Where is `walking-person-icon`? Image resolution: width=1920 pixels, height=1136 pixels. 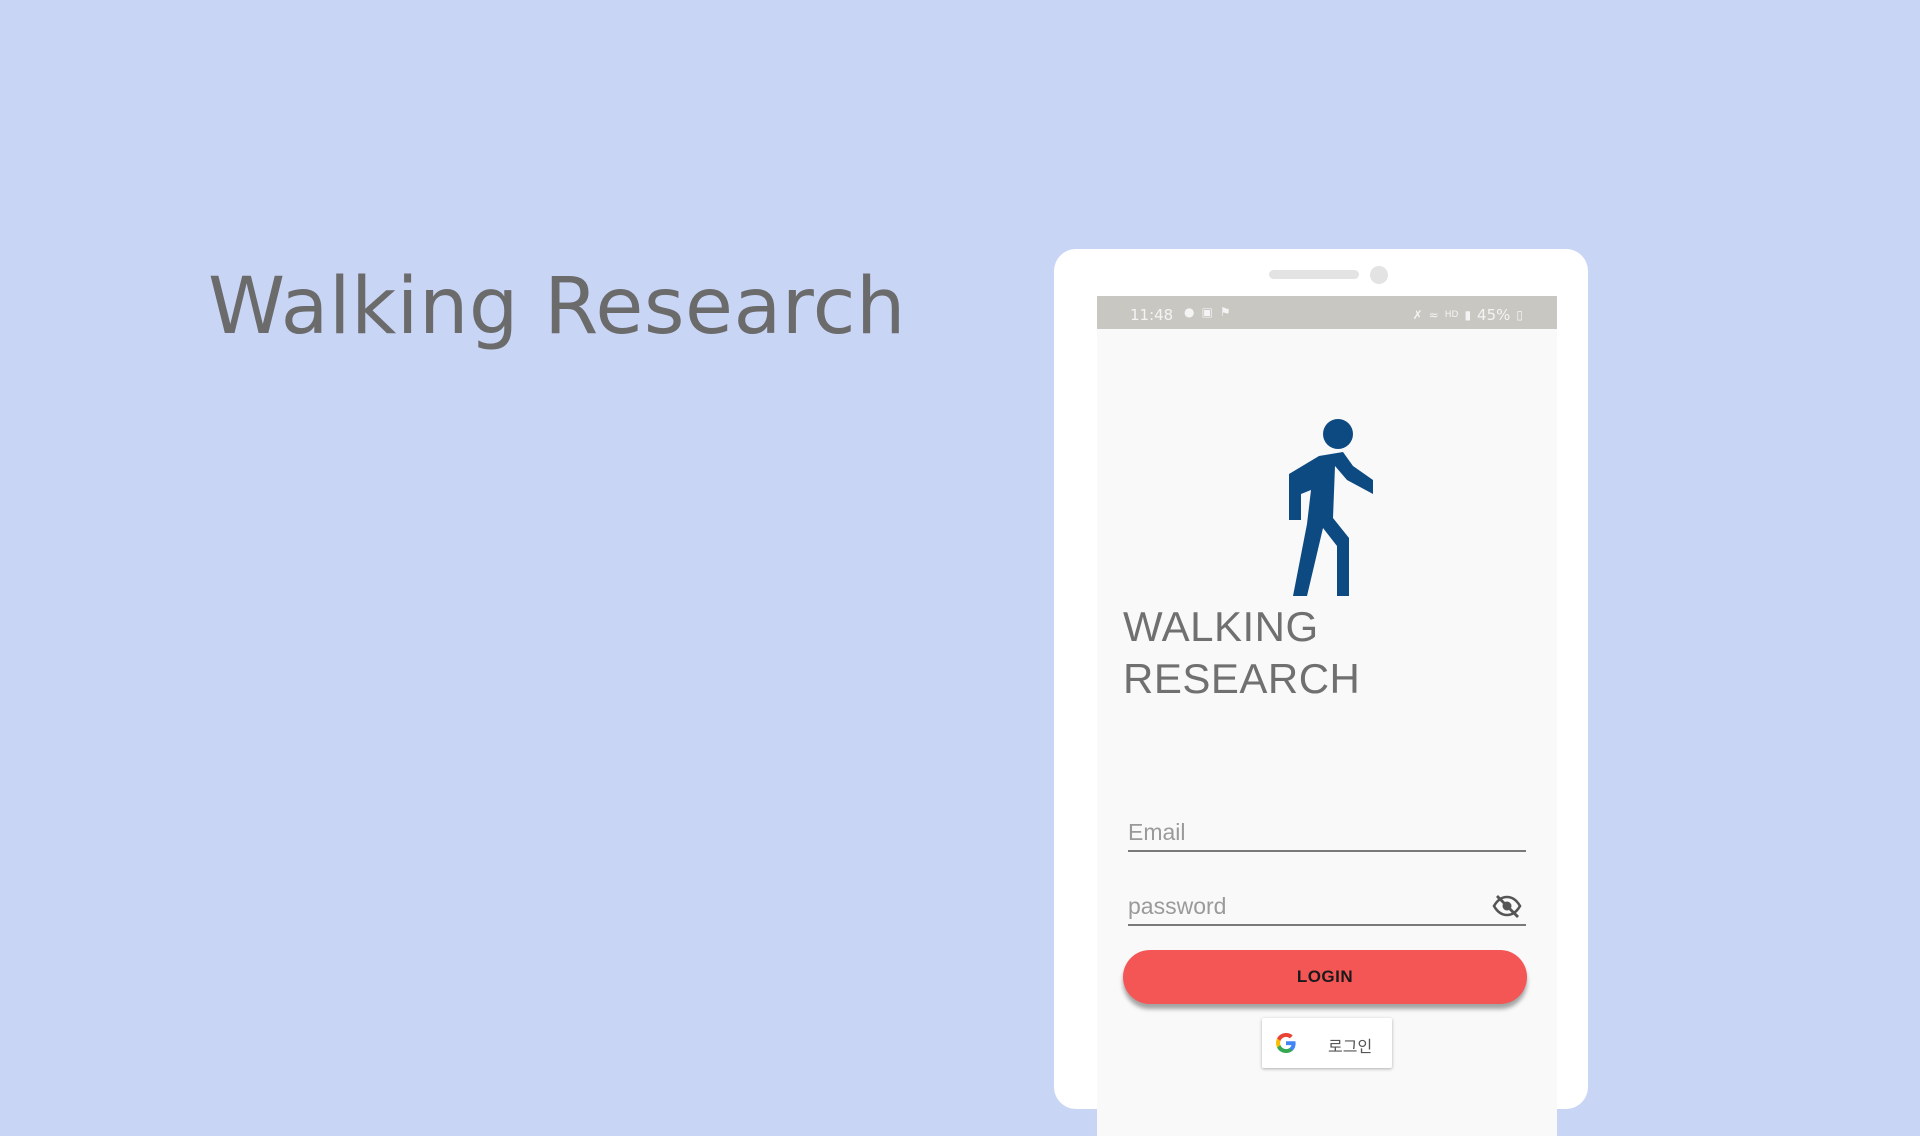
walking-person-icon is located at coordinates (1331, 507).